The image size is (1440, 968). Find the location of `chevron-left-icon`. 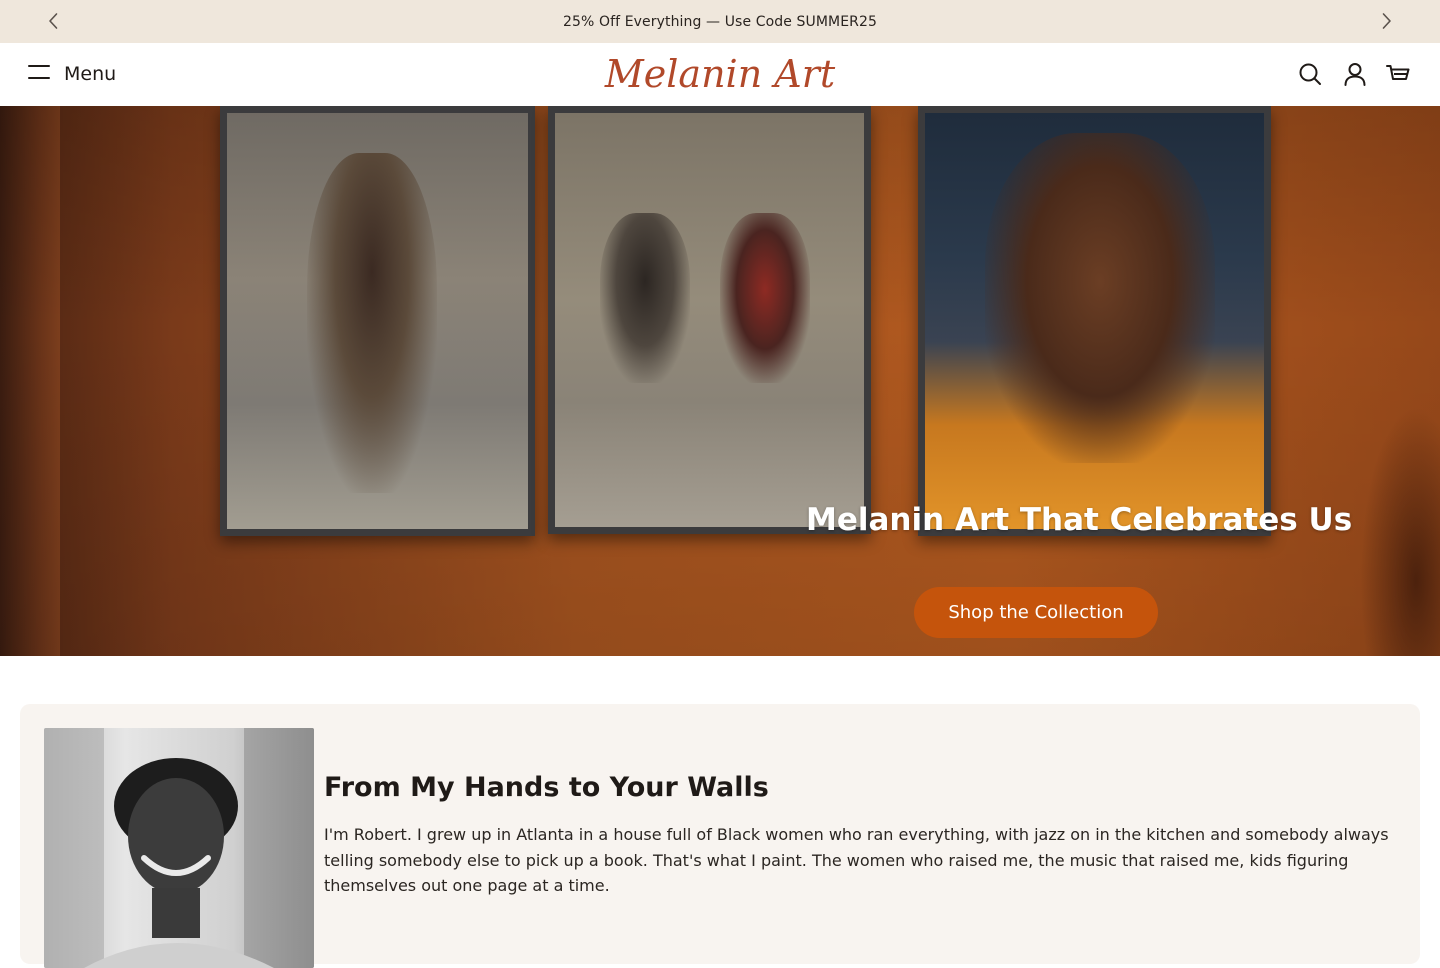

chevron-left-icon is located at coordinates (54, 21).